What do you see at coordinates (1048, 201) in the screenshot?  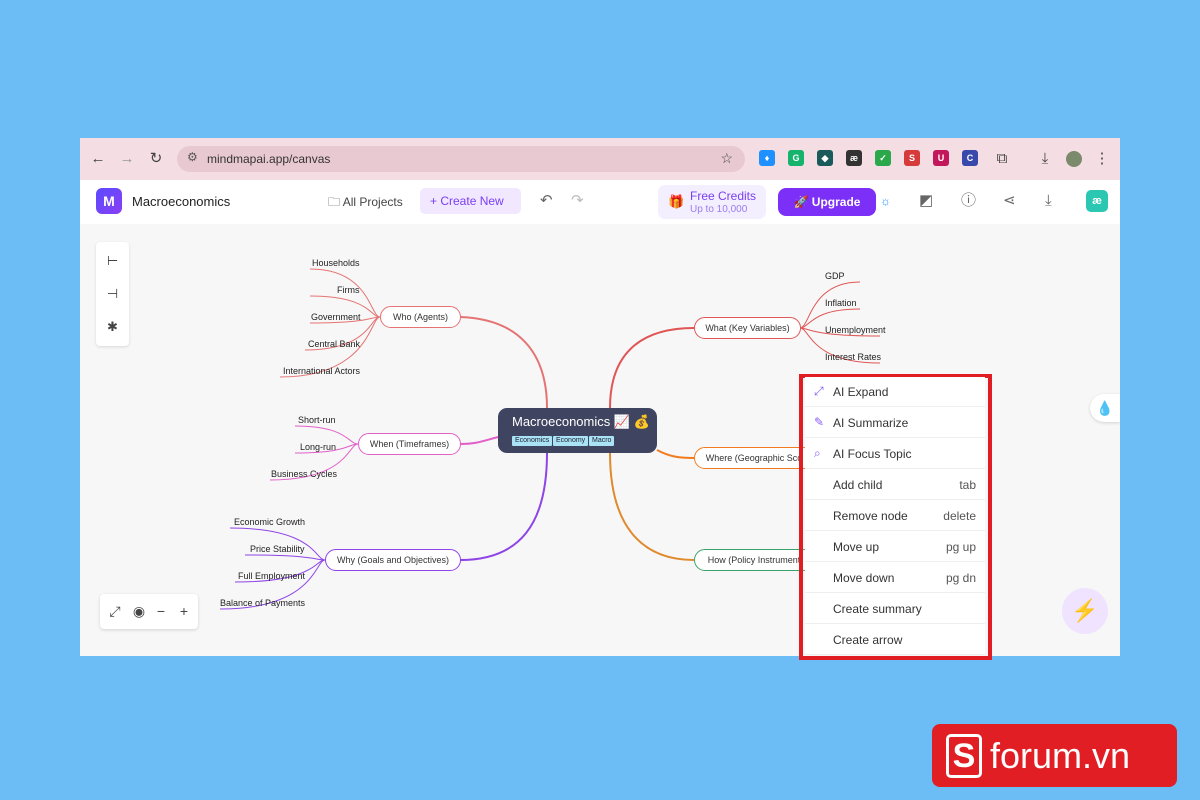 I see `download-export-icon: ⤓` at bounding box center [1048, 201].